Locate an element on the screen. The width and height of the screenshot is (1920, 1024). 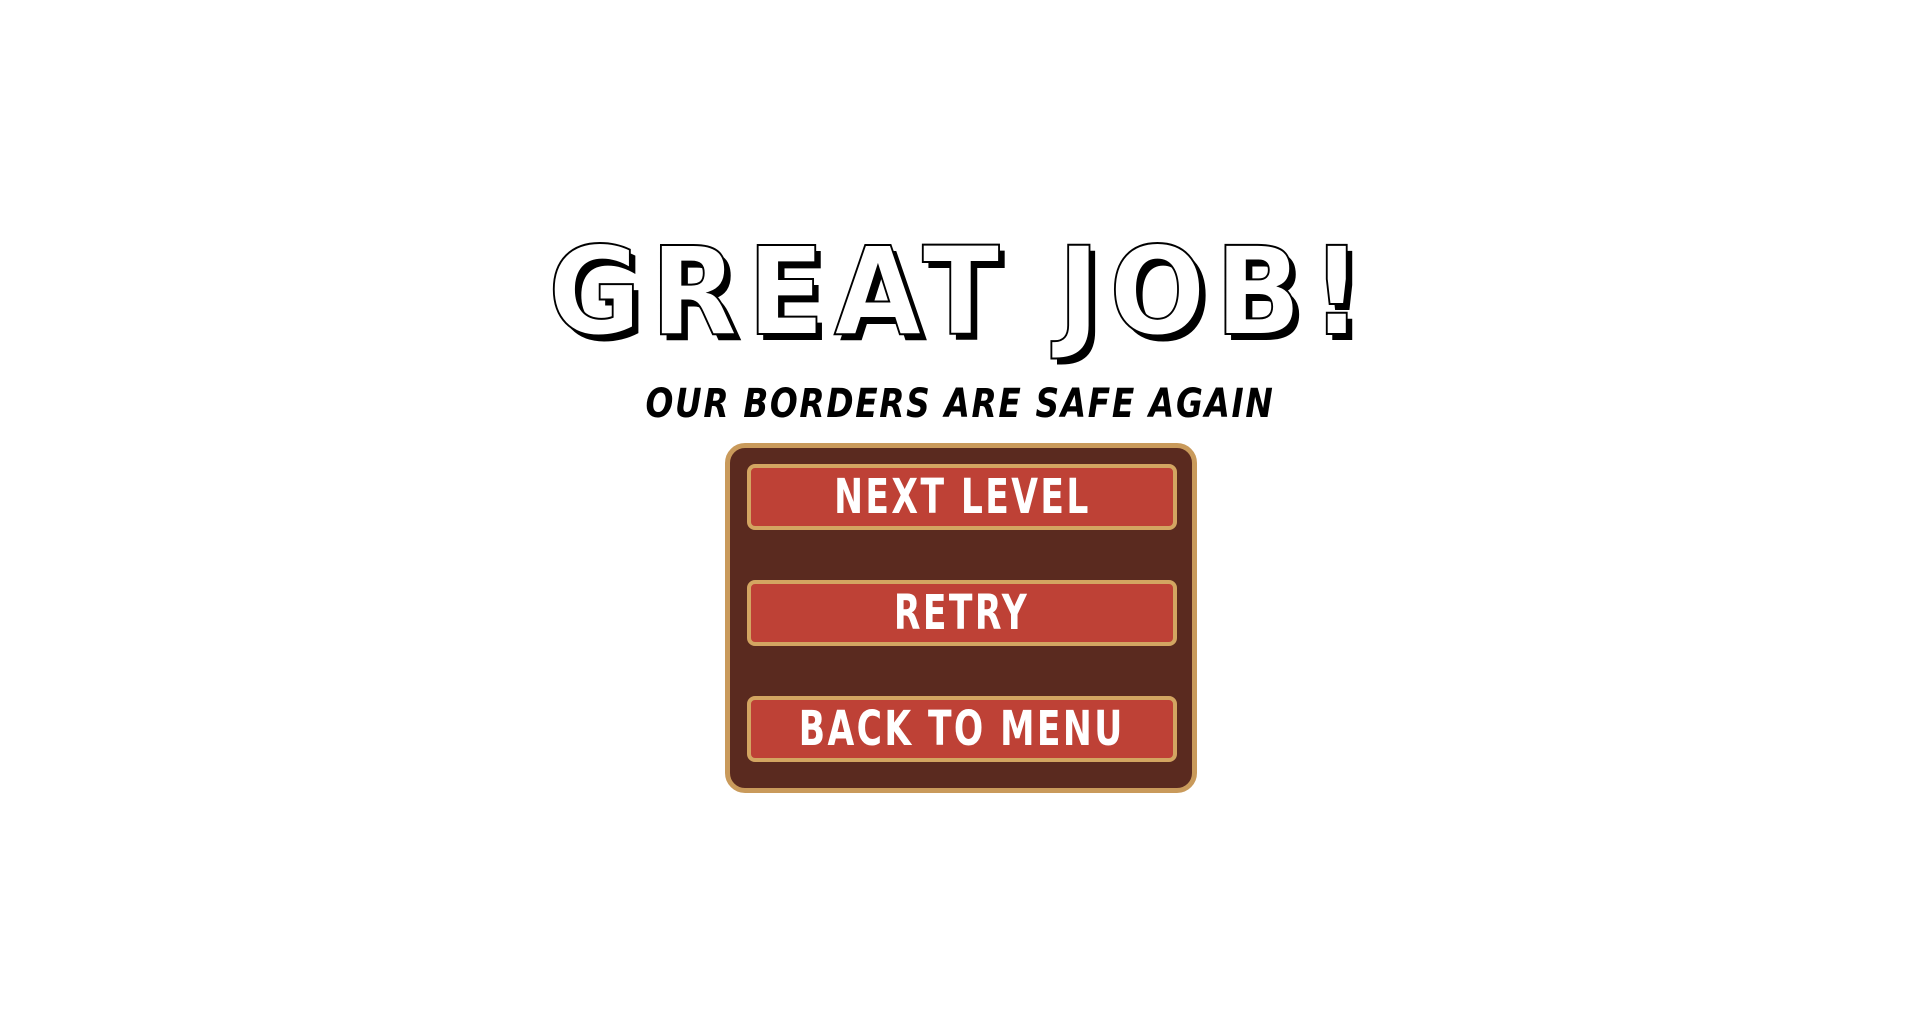
result-title: GREAT JOB! is located at coordinates (959, 292).